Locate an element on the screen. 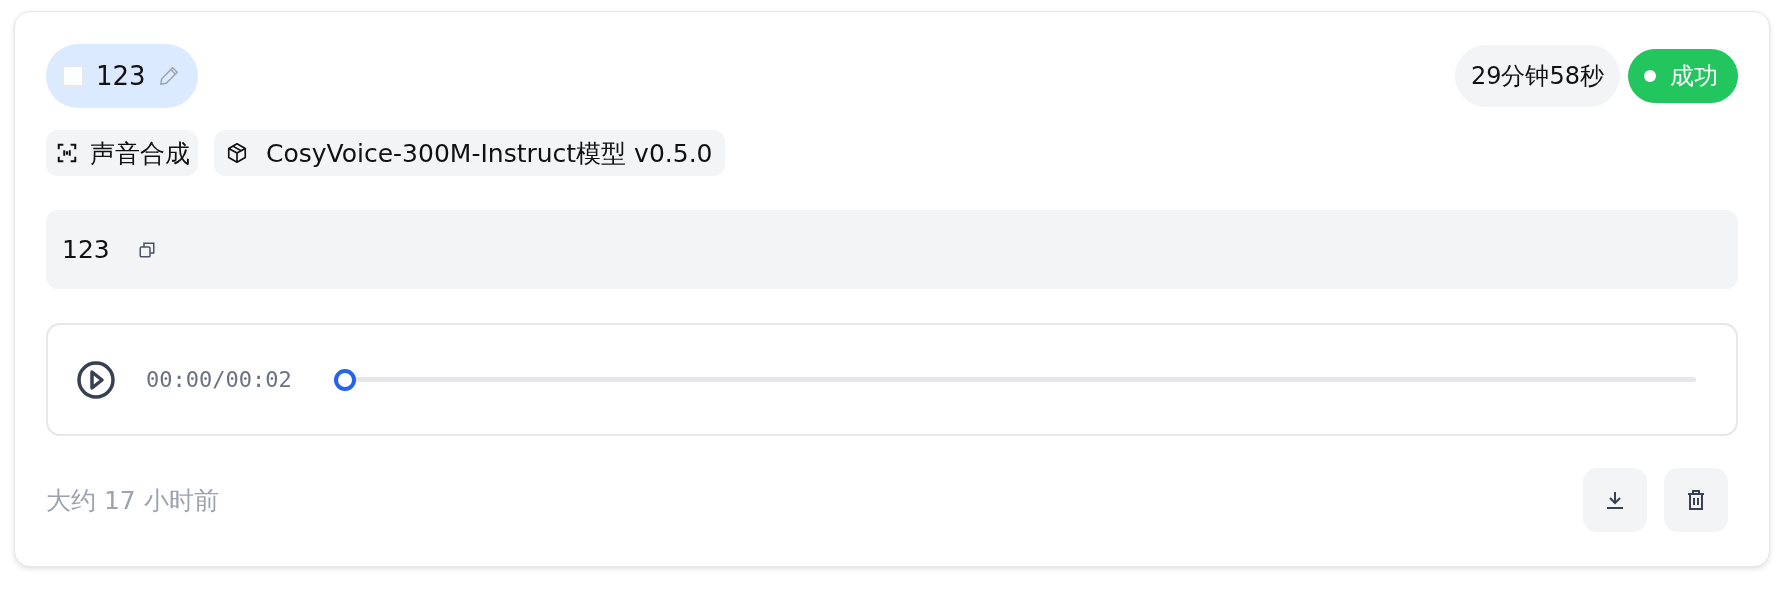 The width and height of the screenshot is (1778, 594). created-time: 大约 17 小时前 is located at coordinates (132, 500).